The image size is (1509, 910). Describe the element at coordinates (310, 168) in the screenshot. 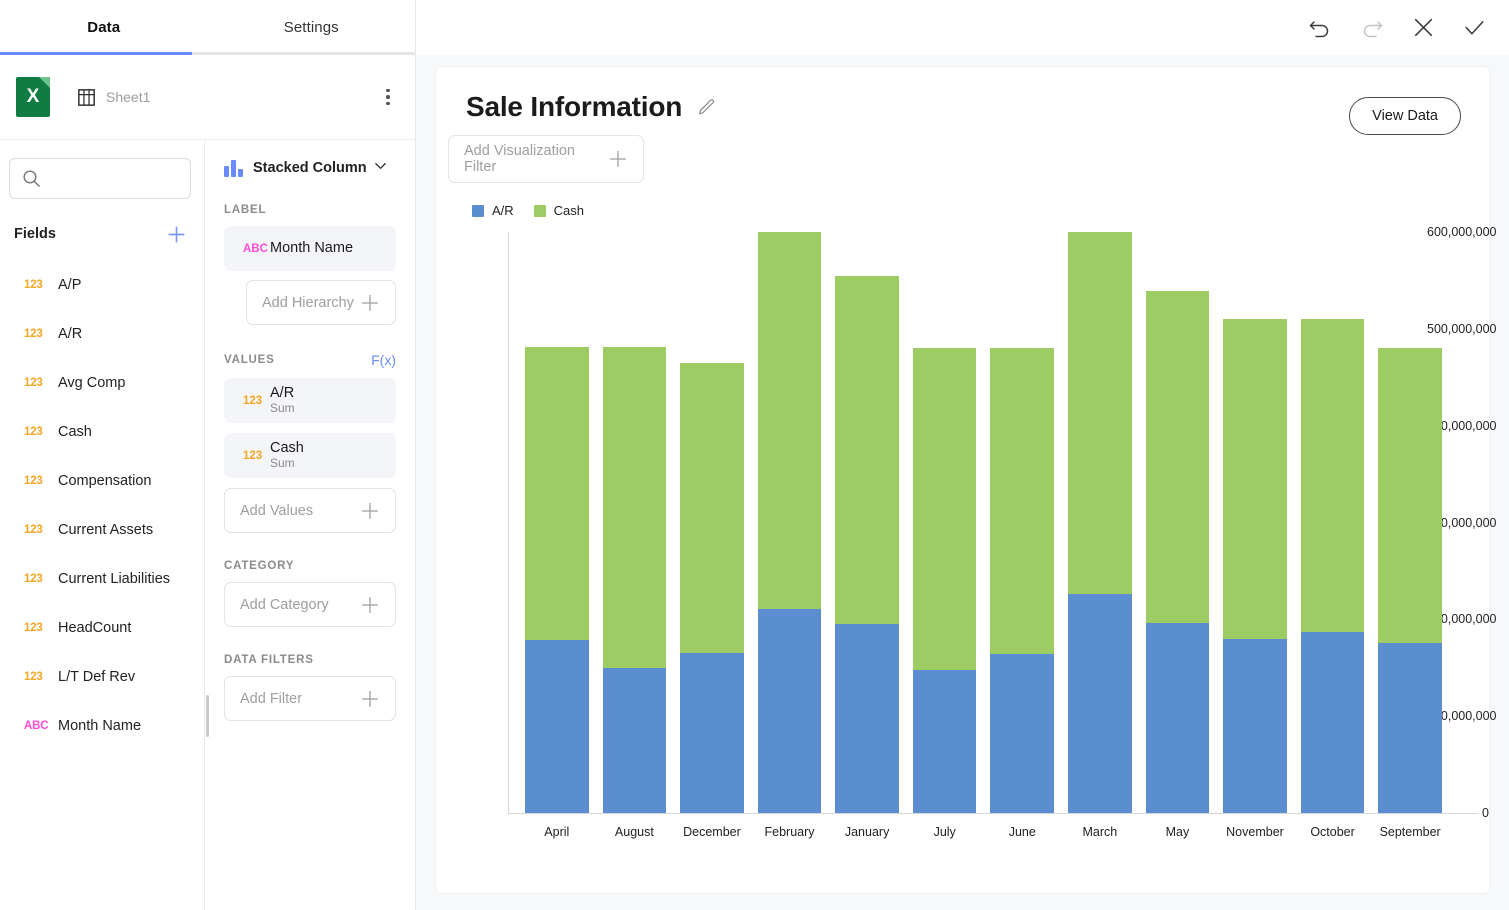

I see `viz-type-label: Stacked Column` at that location.